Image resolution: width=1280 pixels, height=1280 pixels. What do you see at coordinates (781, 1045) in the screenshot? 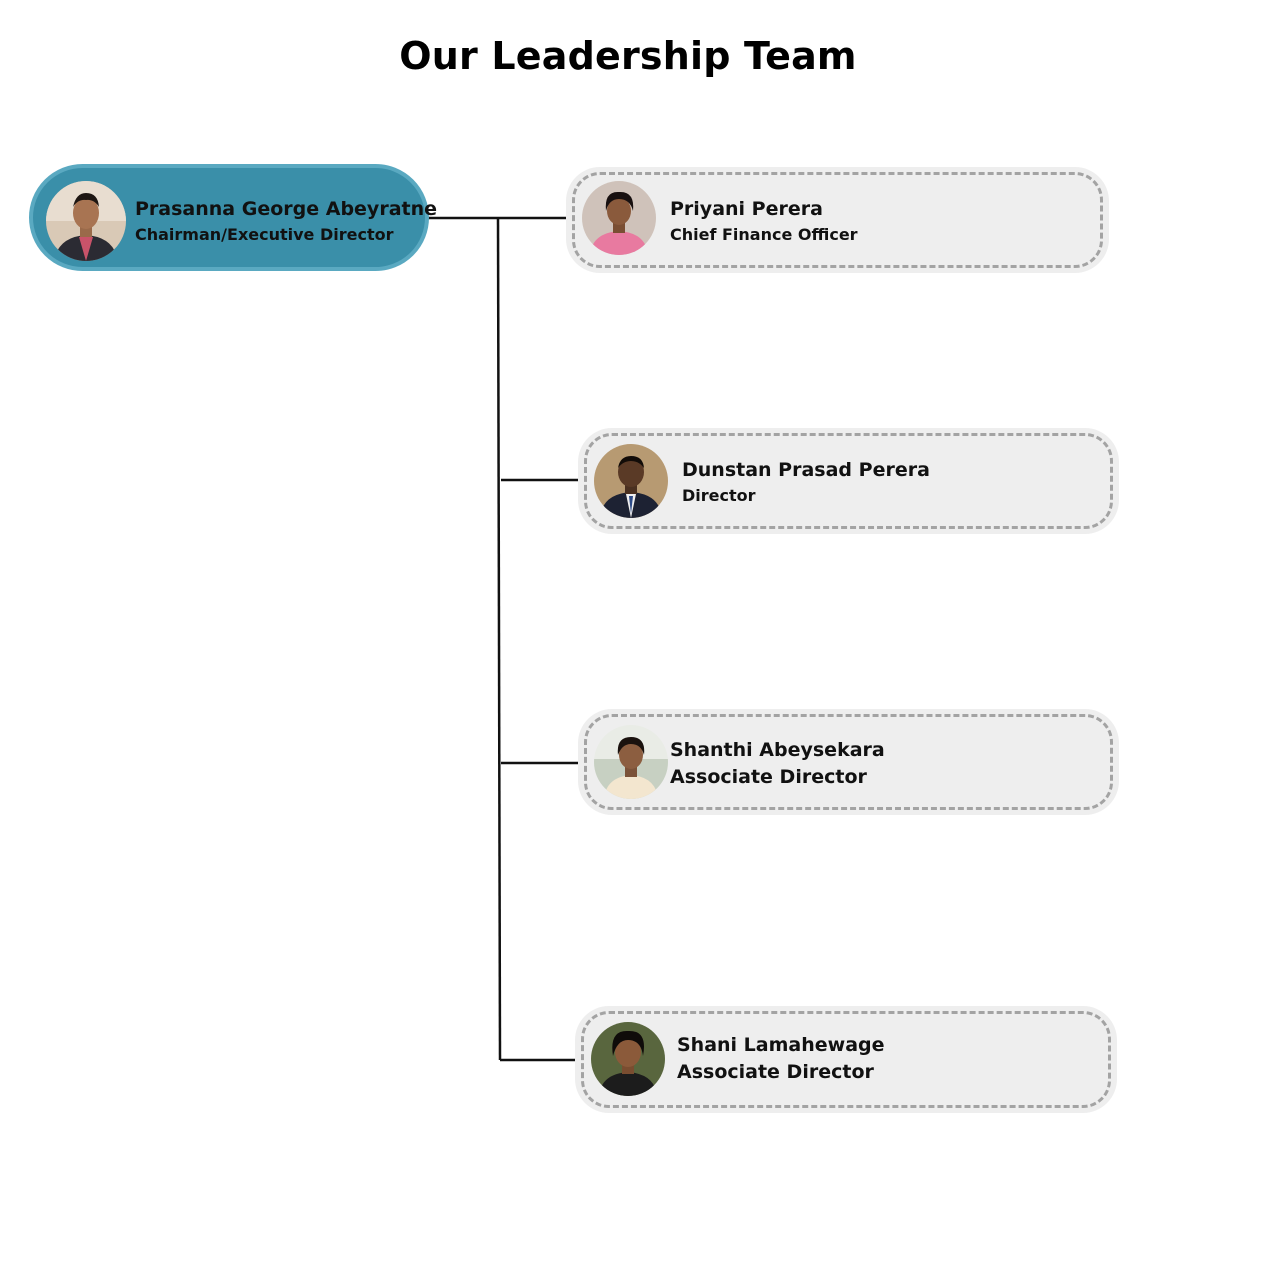
I see `member-name: Shani Lamahewage` at bounding box center [781, 1045].